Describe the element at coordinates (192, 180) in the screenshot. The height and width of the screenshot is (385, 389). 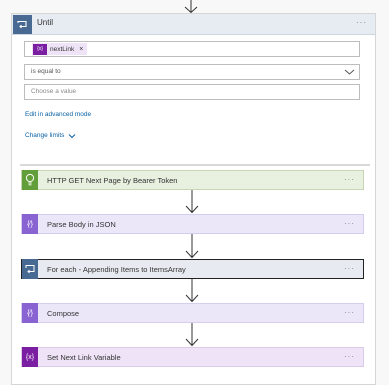
I see `action-http-get: HTTP GET Next Page by Bearer Token ···` at that location.